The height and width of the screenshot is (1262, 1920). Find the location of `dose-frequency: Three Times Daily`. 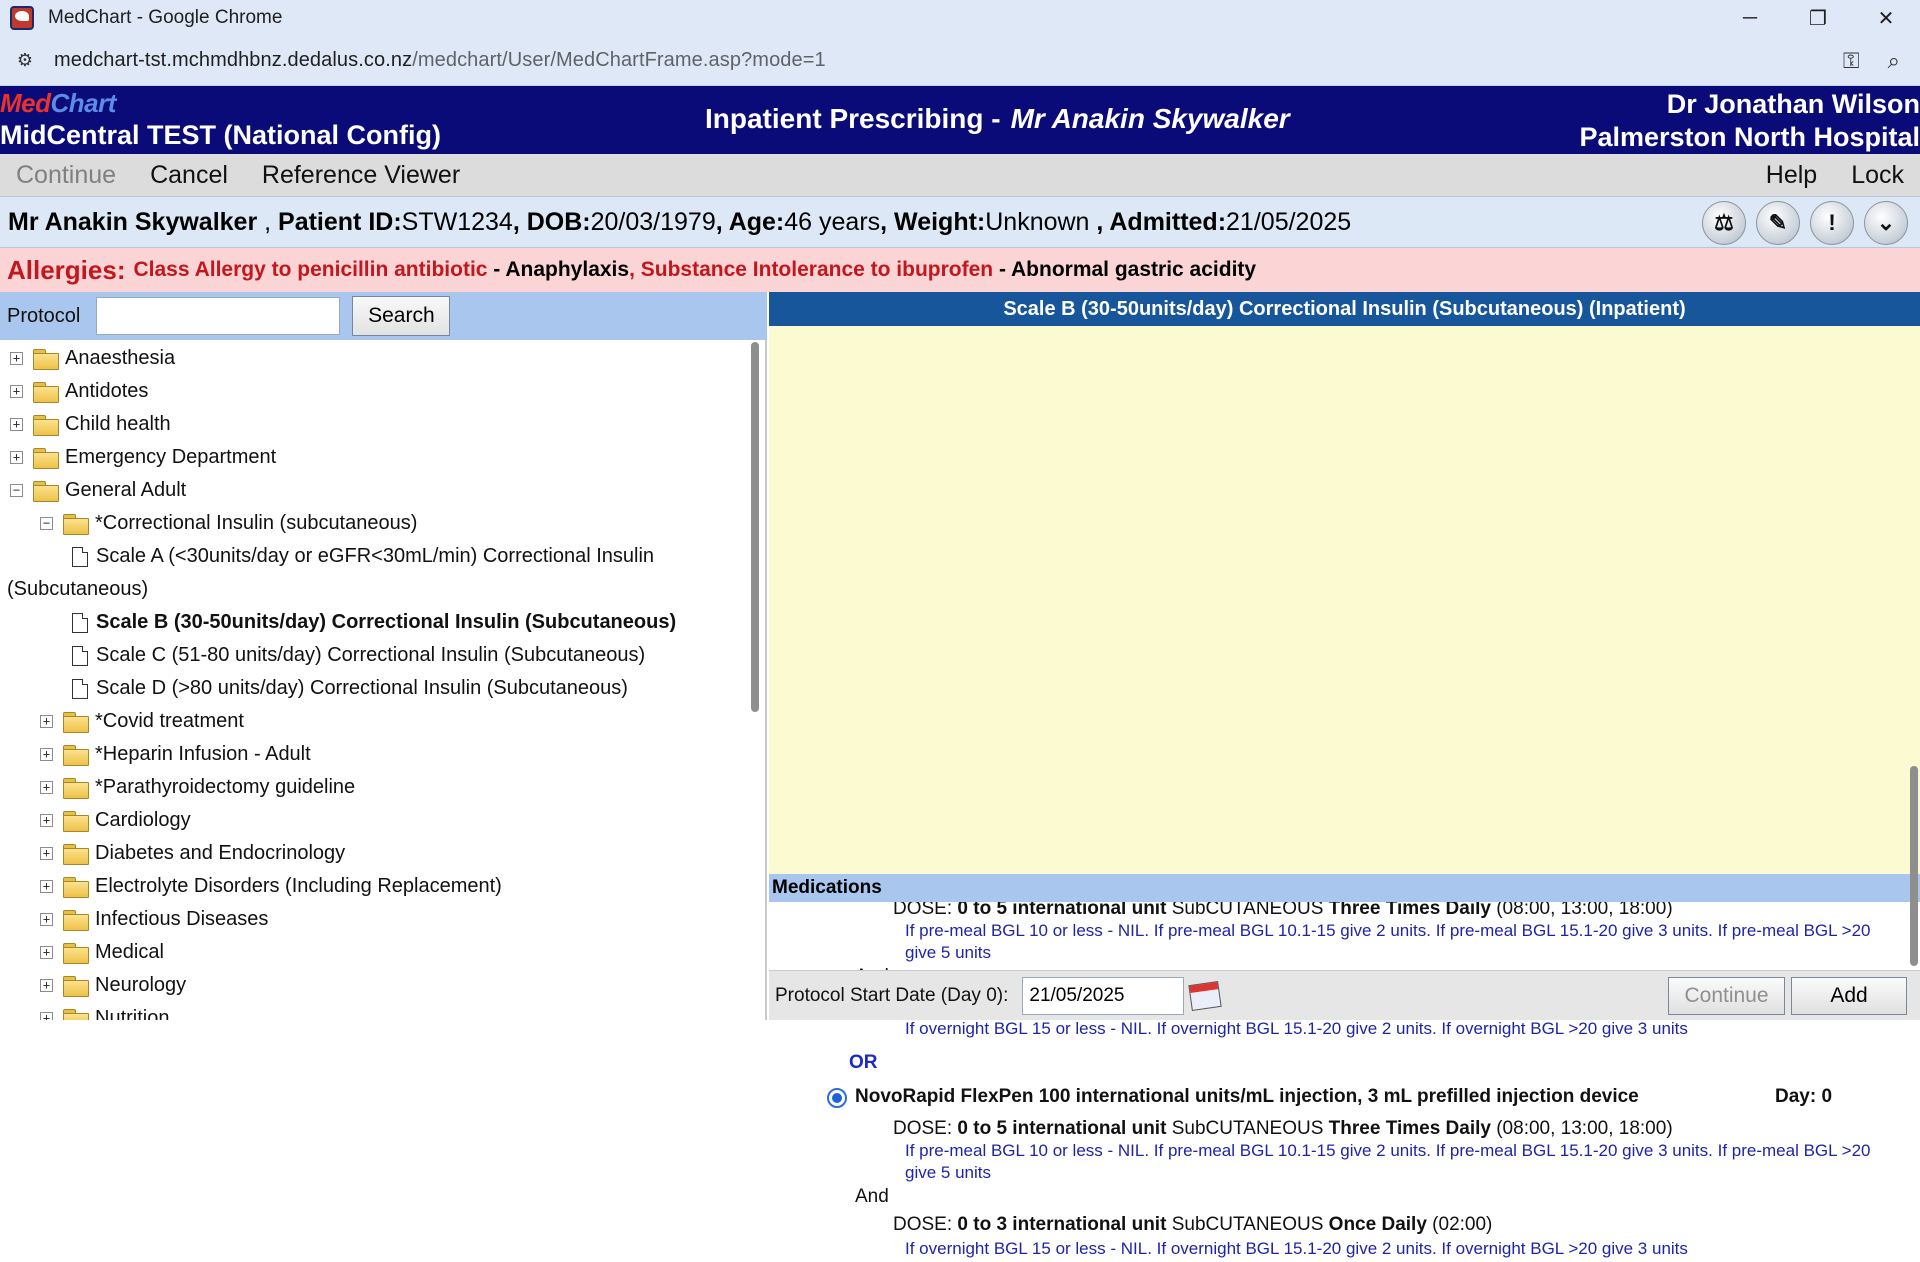

dose-frequency: Three Times Daily is located at coordinates (1409, 910).